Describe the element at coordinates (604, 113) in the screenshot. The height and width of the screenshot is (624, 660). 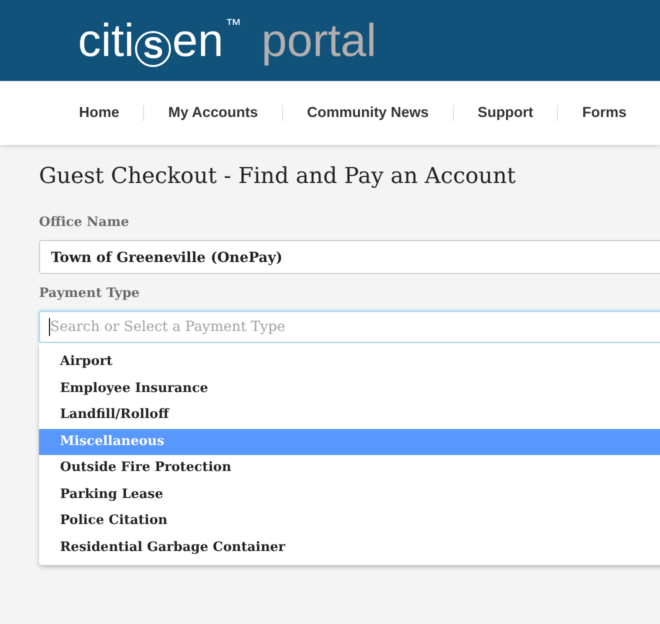
I see `nav-link: Forms` at that location.